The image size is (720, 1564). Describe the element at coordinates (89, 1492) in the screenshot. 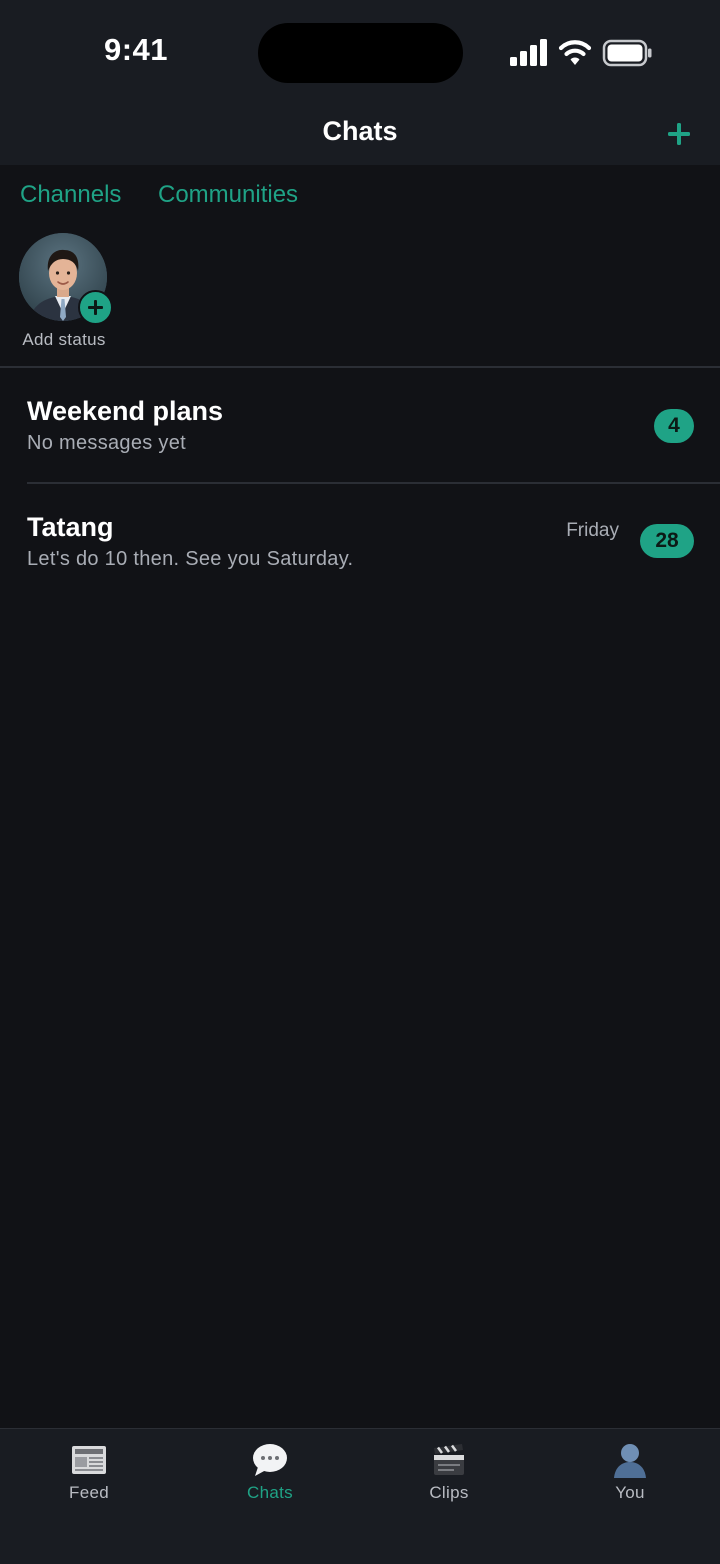

I see `tab-label: Feed` at that location.